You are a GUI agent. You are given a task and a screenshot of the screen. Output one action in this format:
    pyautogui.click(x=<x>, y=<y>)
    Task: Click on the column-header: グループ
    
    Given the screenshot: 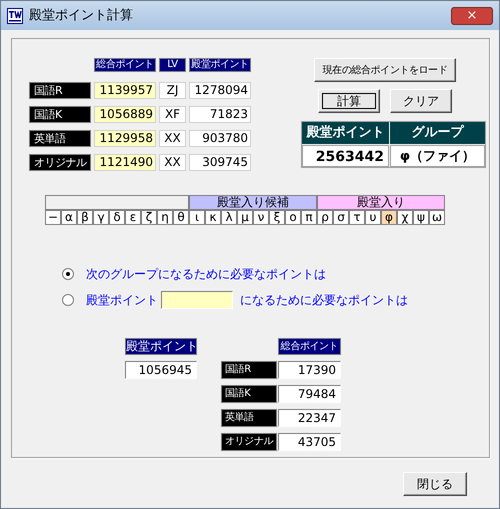 What is the action you would take?
    pyautogui.click(x=437, y=133)
    